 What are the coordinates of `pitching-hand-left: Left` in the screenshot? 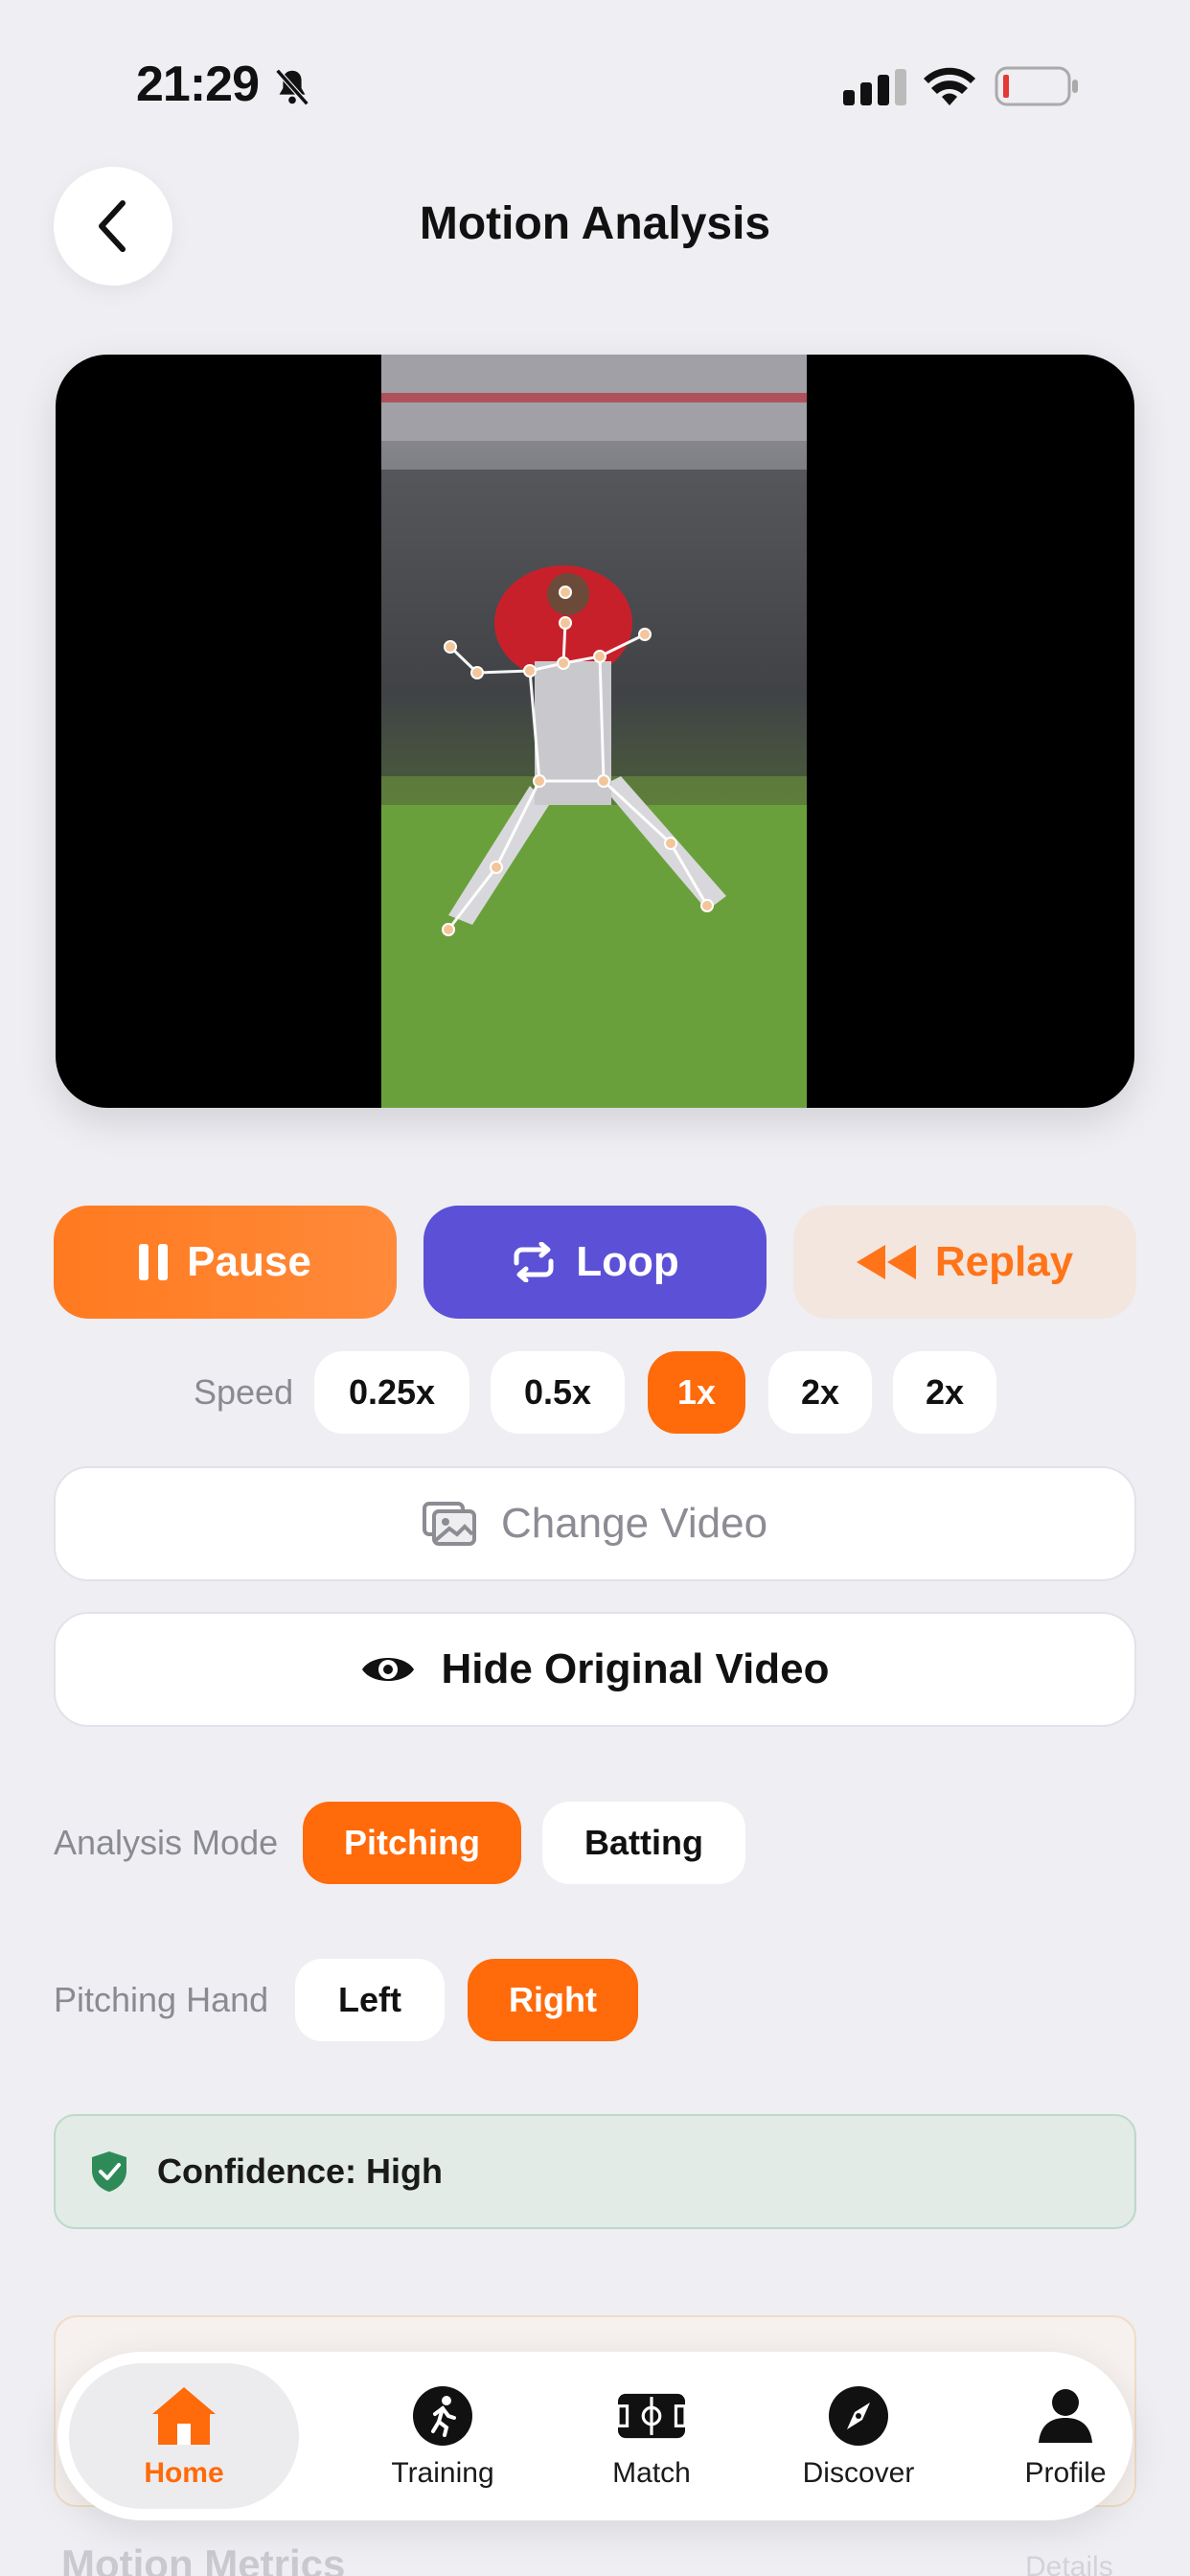 It's located at (370, 2000).